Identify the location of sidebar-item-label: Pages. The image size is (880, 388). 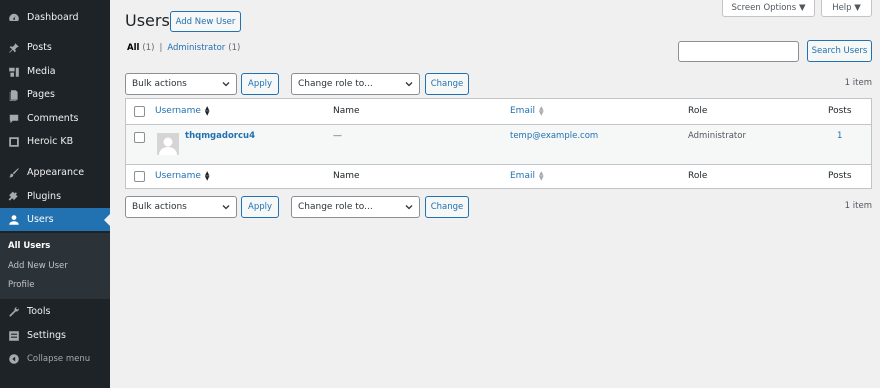
(41, 94).